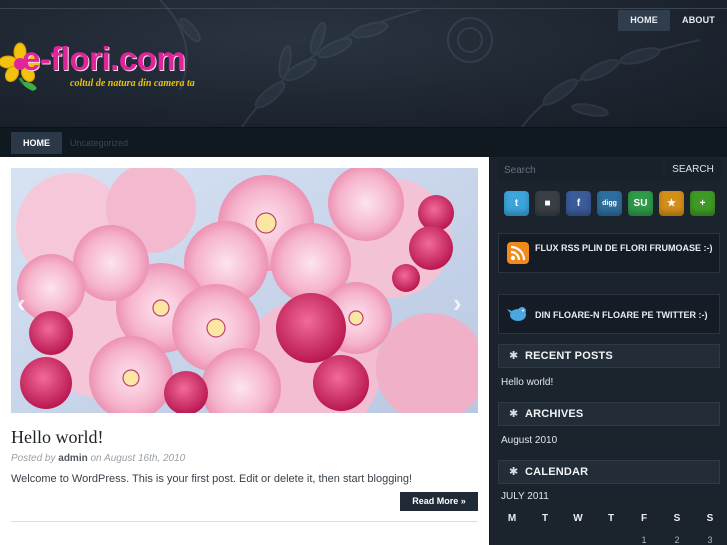  Describe the element at coordinates (518, 253) in the screenshot. I see `rss-icon` at that location.